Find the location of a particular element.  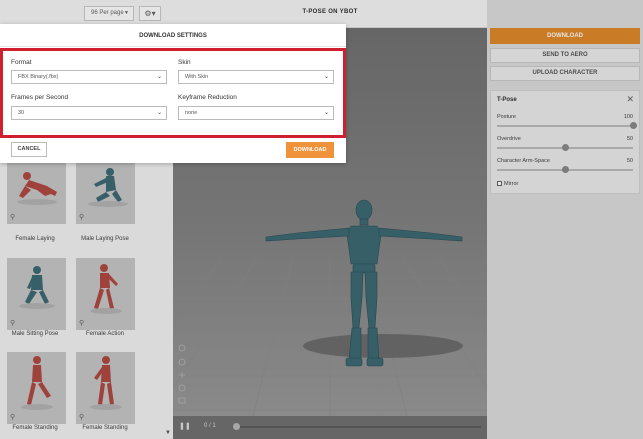

dialog-download-button: DOWNLOAD is located at coordinates (310, 150).